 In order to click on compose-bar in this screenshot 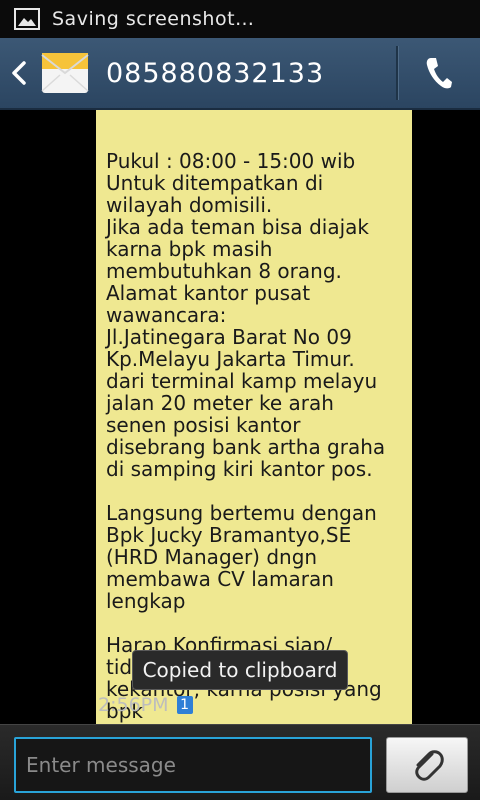, I will do `click(240, 762)`.